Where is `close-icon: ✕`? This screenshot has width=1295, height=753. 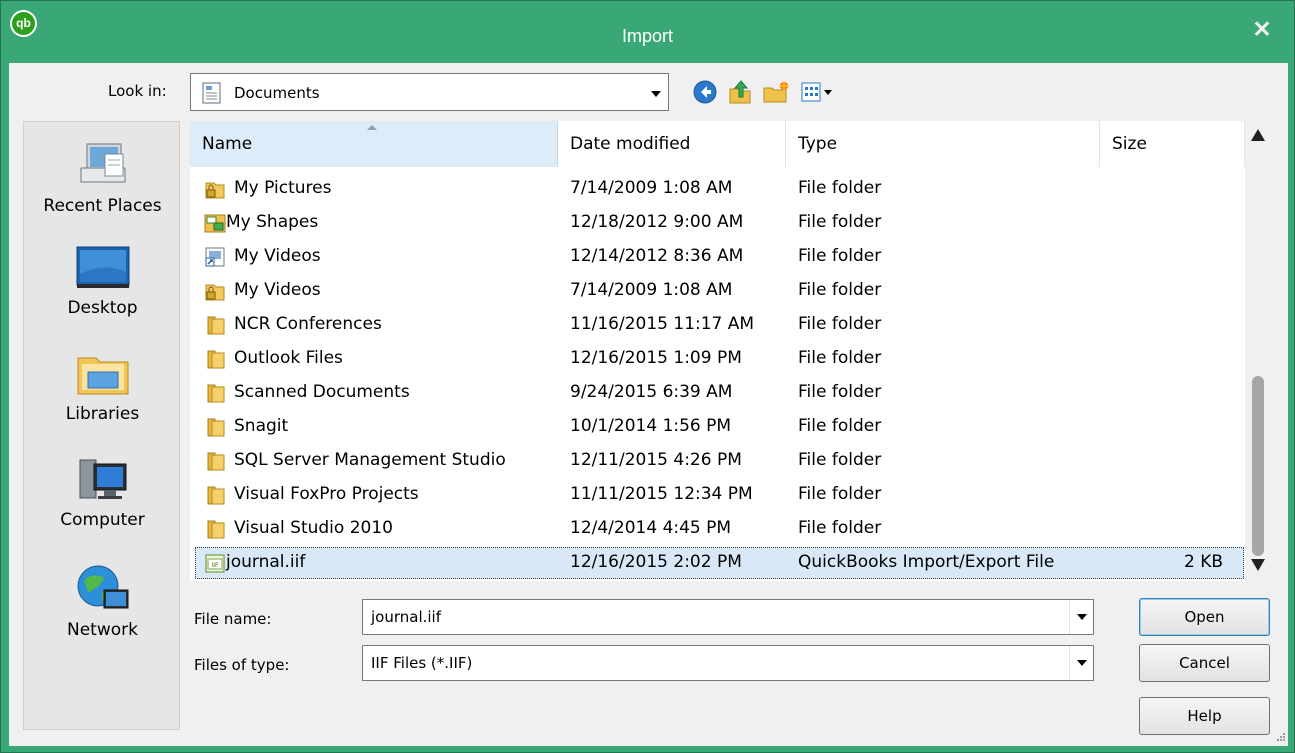
close-icon: ✕ is located at coordinates (1262, 29).